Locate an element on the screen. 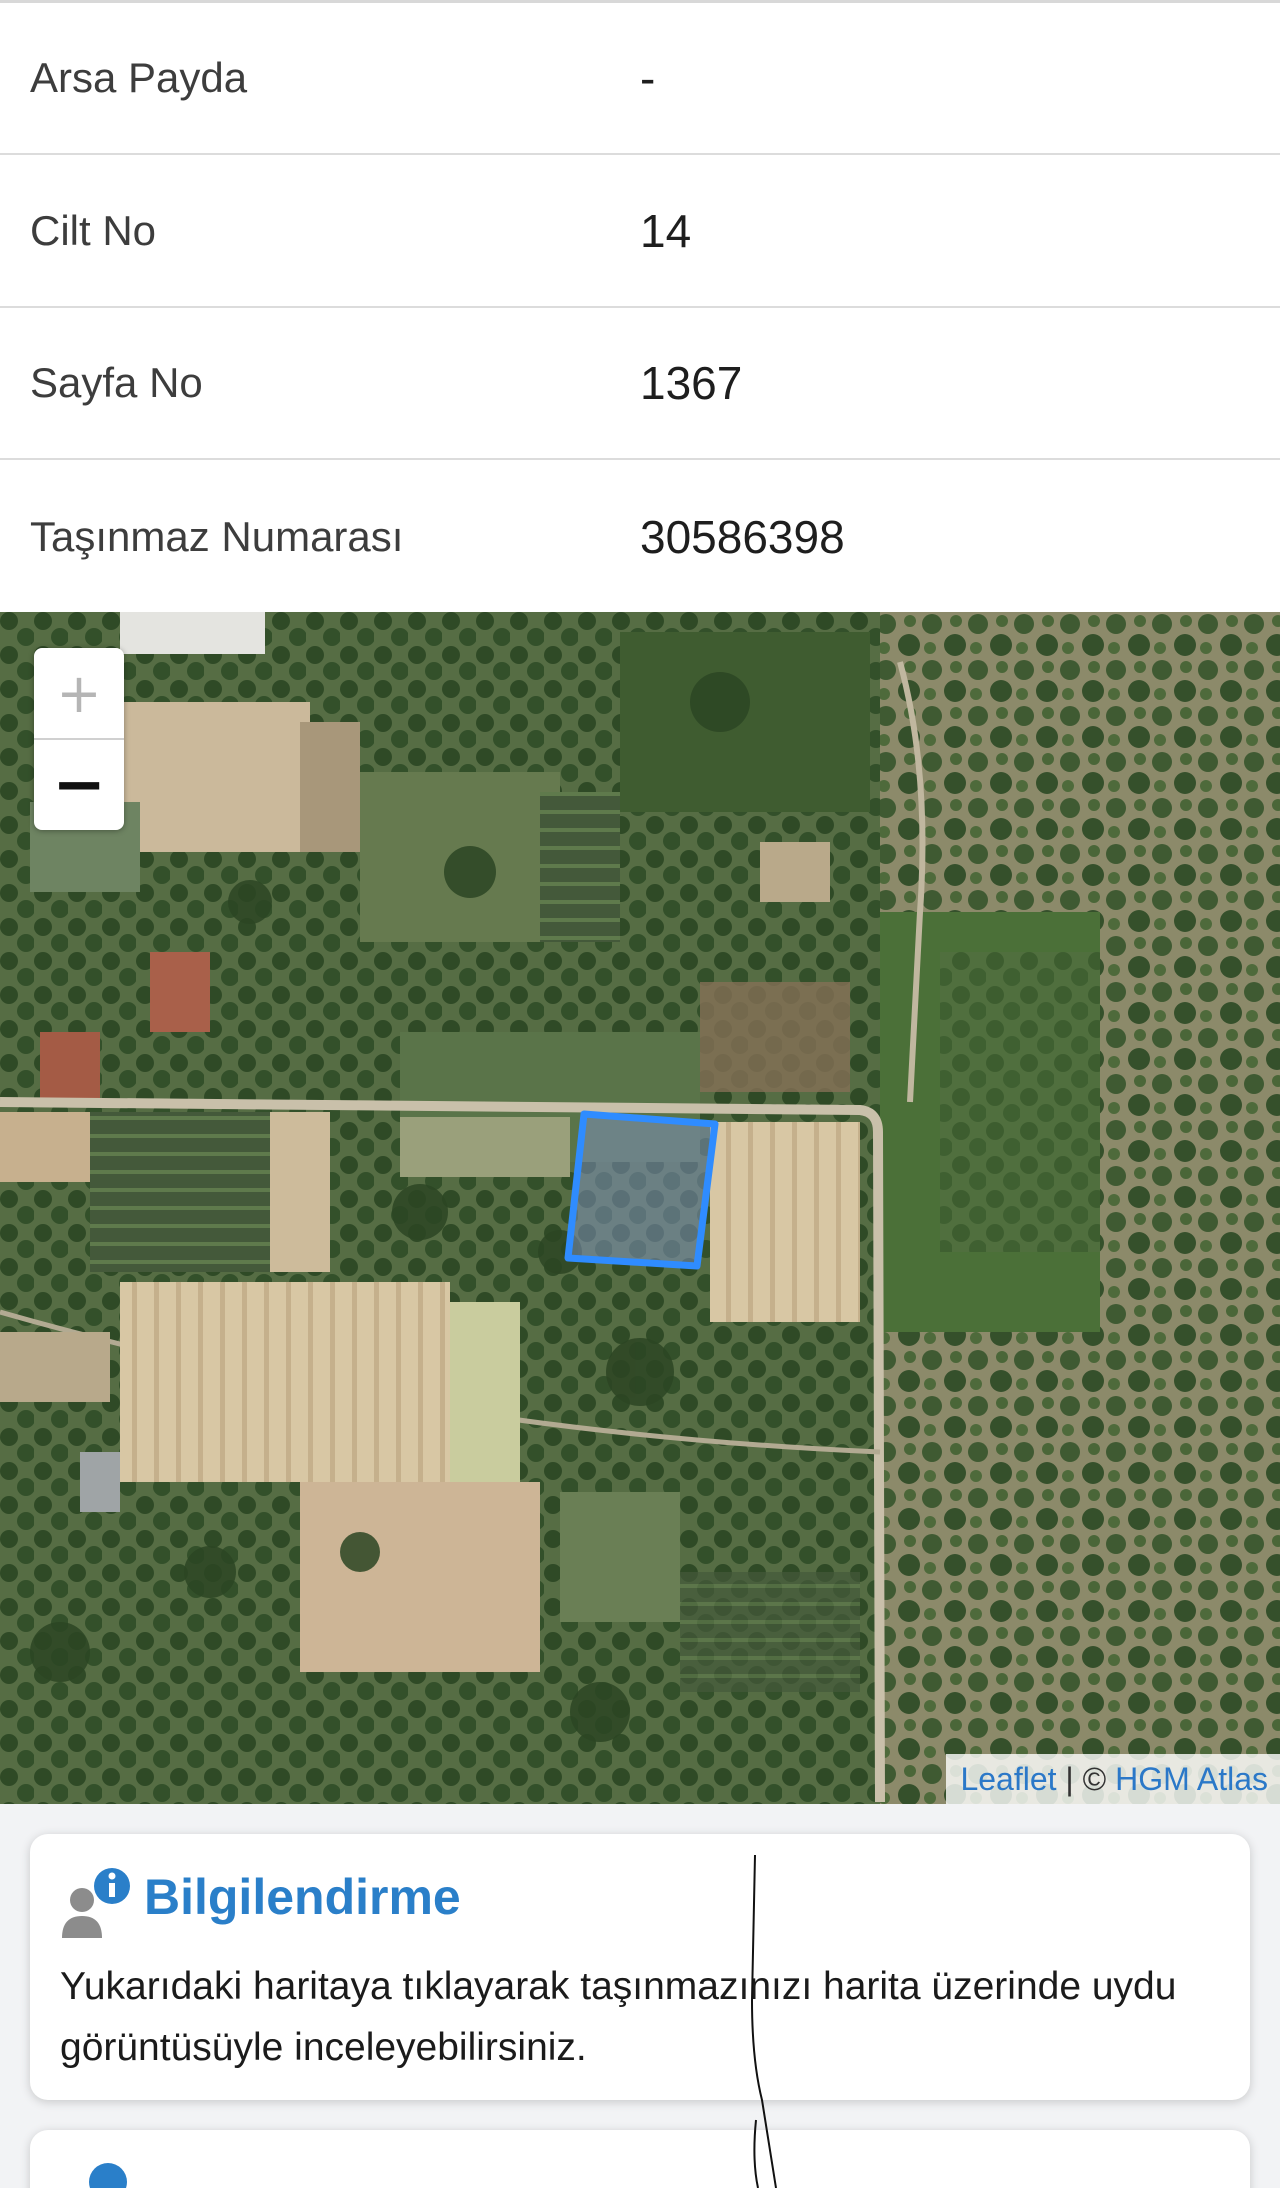  info-value: 14 is located at coordinates (666, 231).